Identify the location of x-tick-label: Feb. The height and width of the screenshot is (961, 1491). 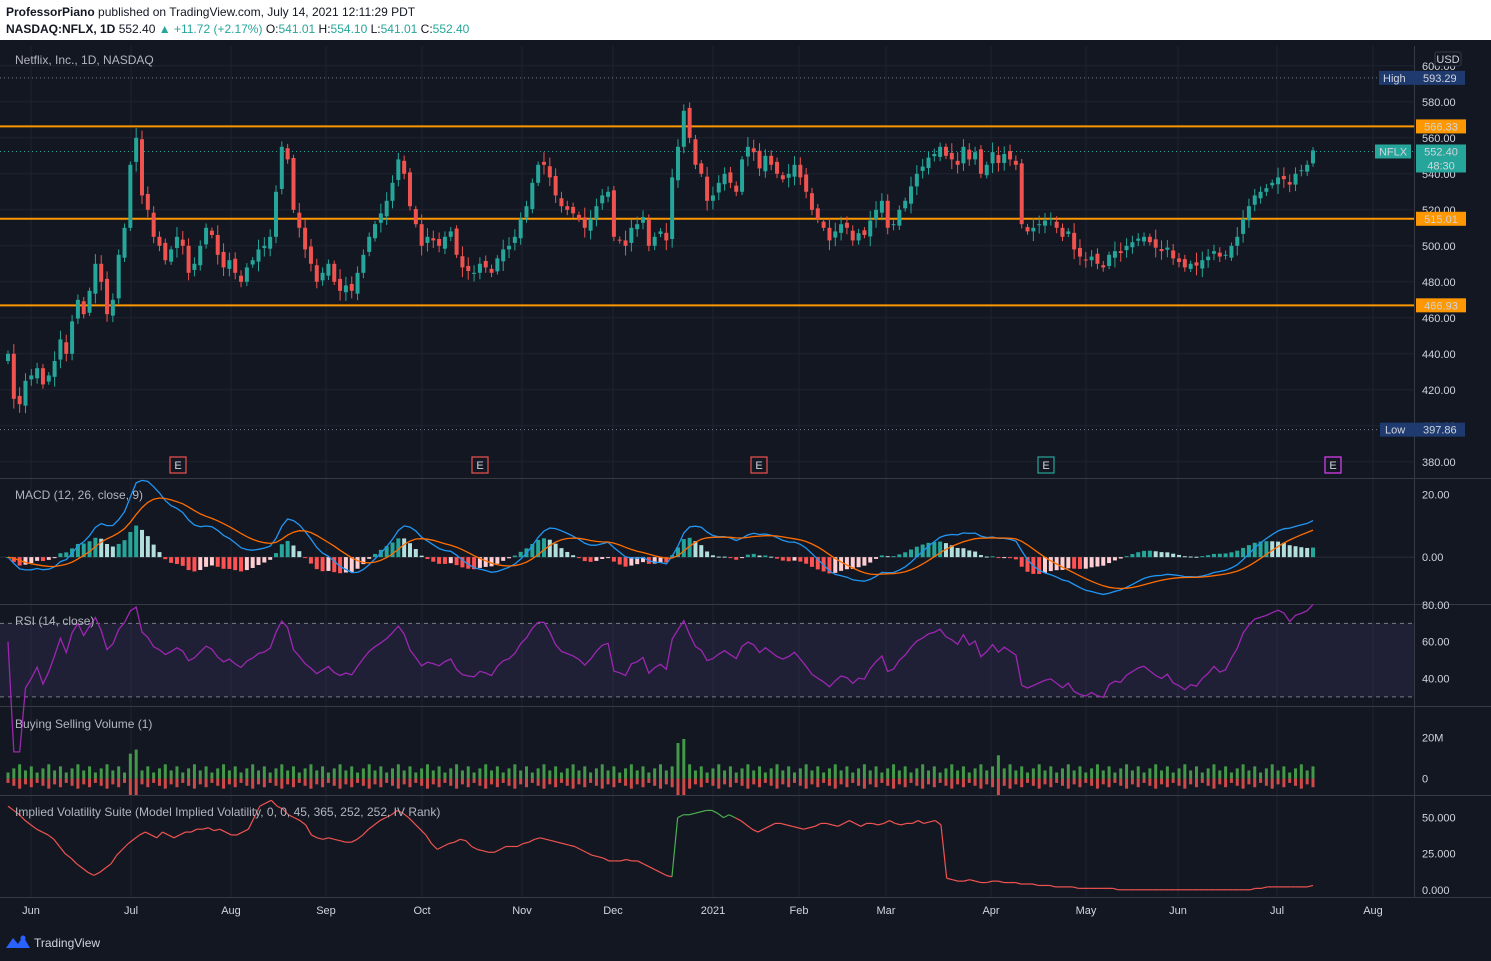
(799, 911).